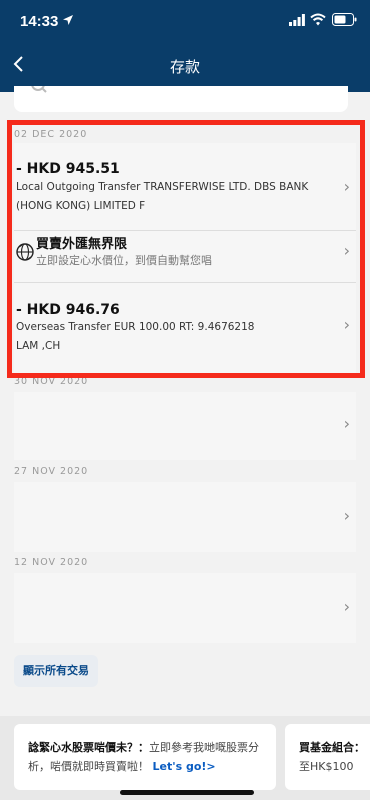  I want to click on promo-body: 至HK$100, so click(326, 766).